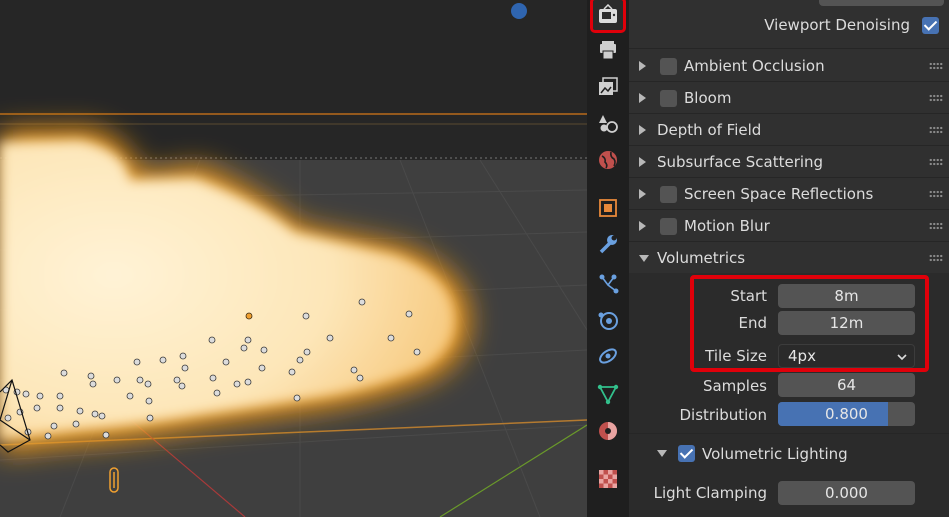 The height and width of the screenshot is (517, 949). Describe the element at coordinates (846, 296) in the screenshot. I see `start-field: 8m` at that location.